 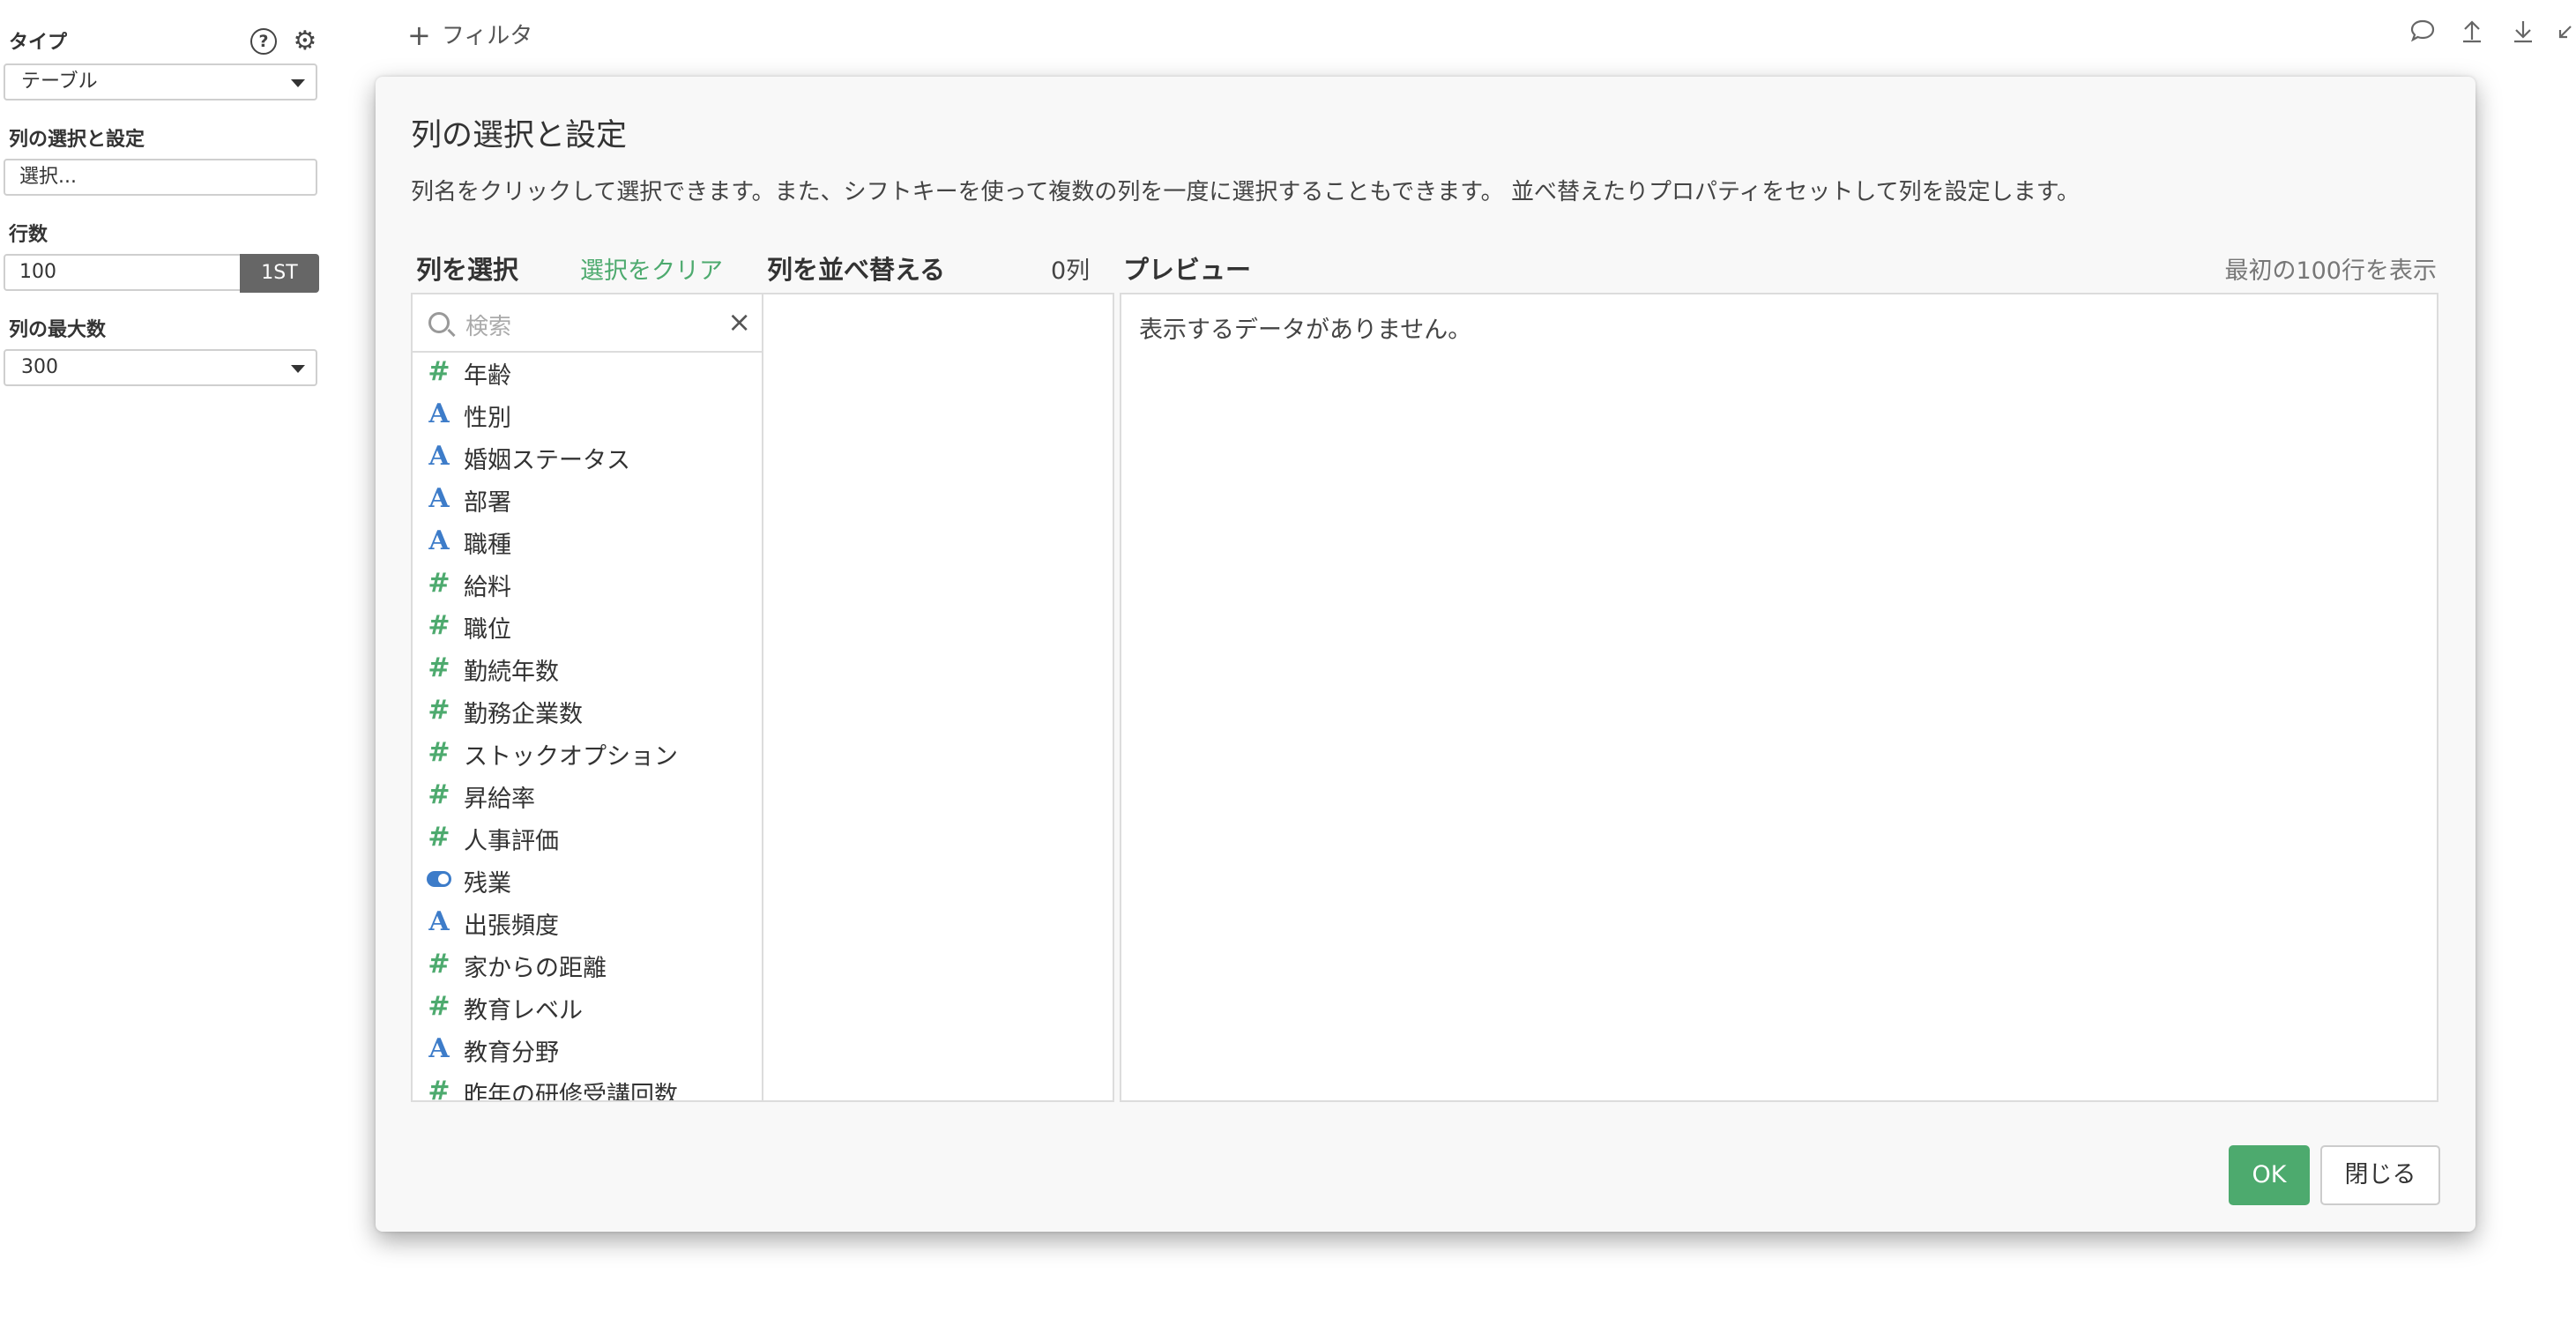 What do you see at coordinates (1305, 330) in the screenshot?
I see `empty-message: 表示するデータがありません。` at bounding box center [1305, 330].